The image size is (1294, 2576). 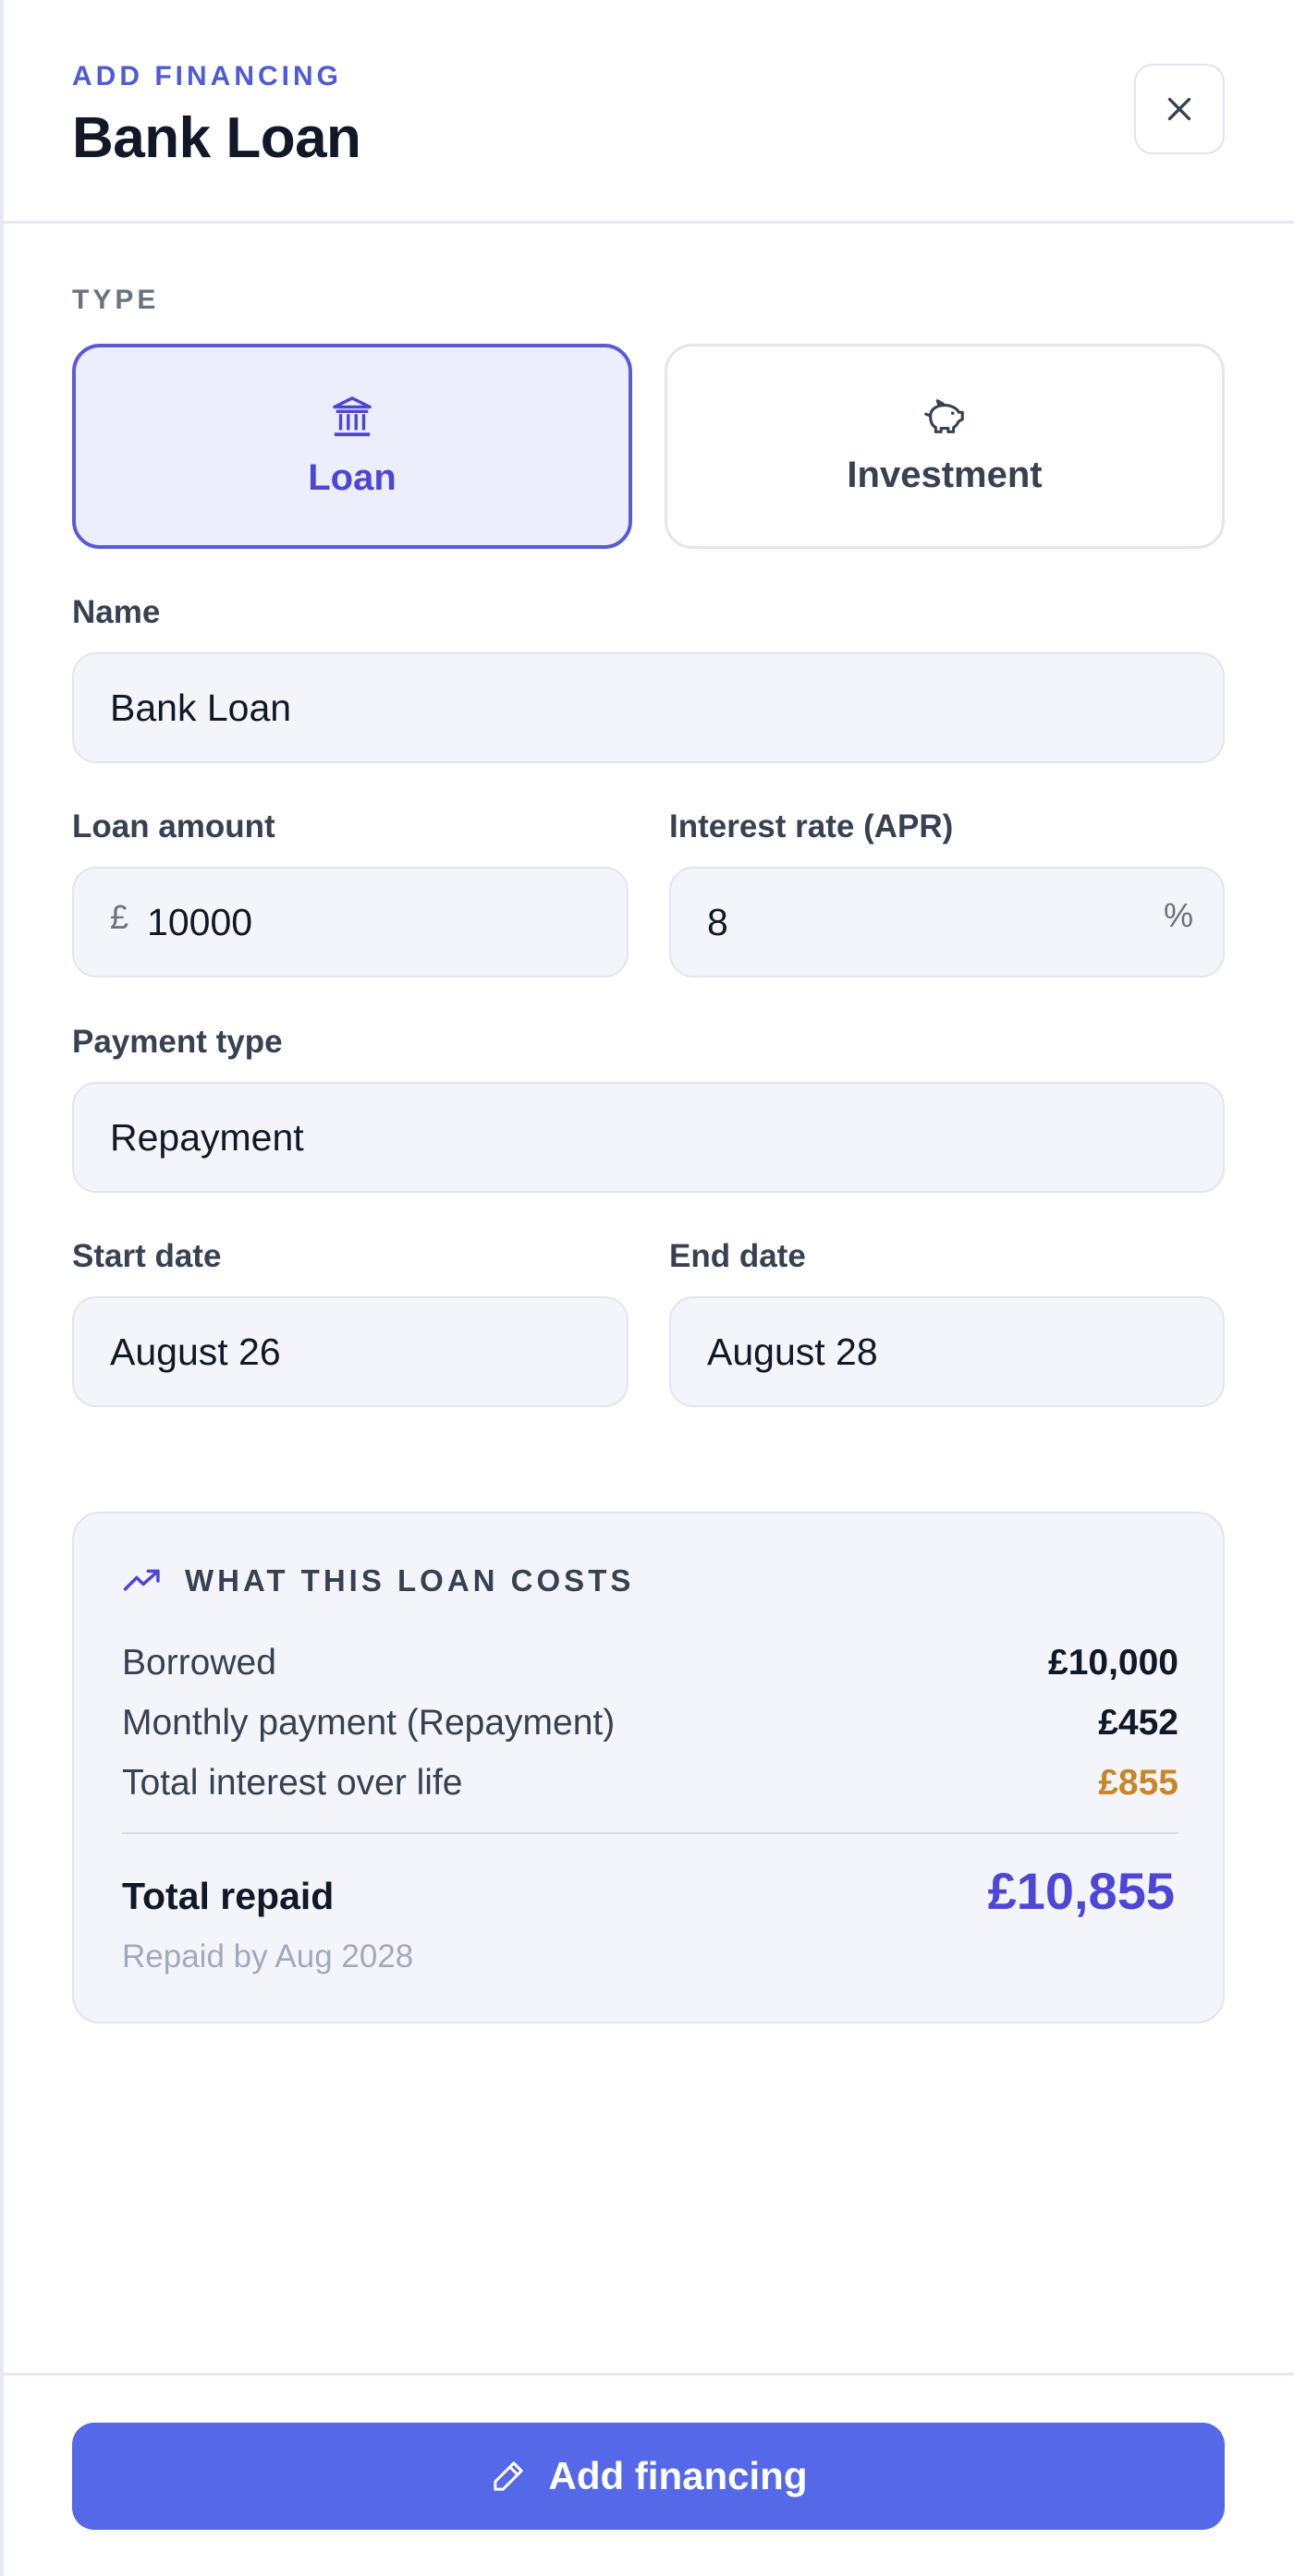 I want to click on trending-up-icon, so click(x=141, y=1580).